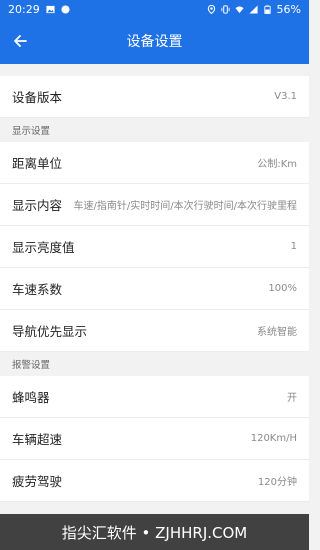 This screenshot has width=320, height=550. What do you see at coordinates (253, 9) in the screenshot?
I see `signal-icon` at bounding box center [253, 9].